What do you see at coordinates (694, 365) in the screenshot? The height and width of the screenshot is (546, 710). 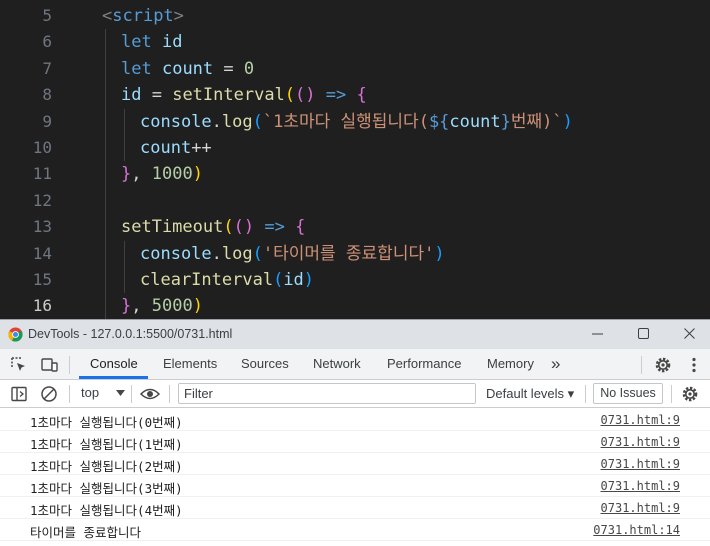 I see `more-options-icon` at bounding box center [694, 365].